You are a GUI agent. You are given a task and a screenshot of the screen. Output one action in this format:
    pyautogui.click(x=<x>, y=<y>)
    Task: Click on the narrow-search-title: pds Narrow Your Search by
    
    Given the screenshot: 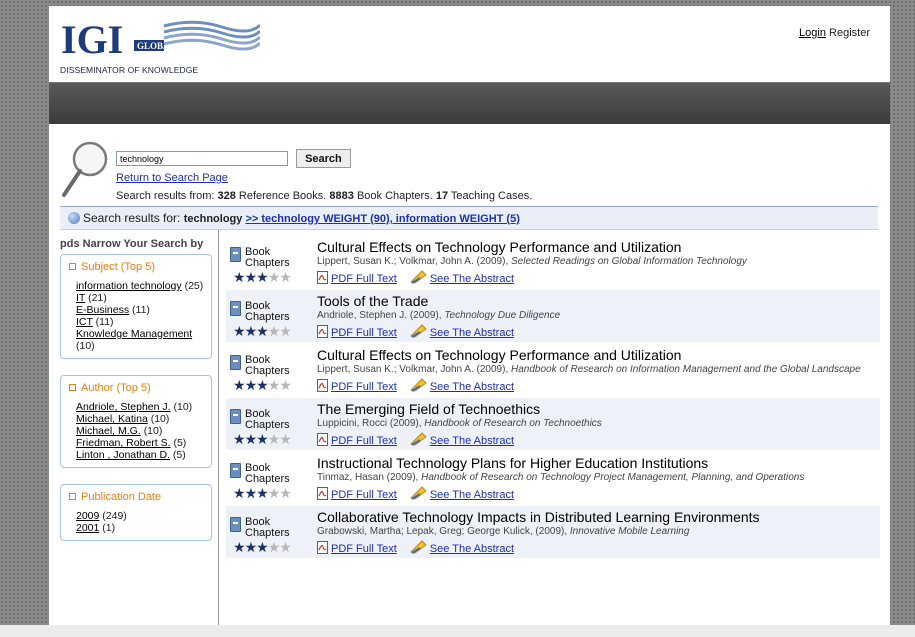 What is the action you would take?
    pyautogui.click(x=132, y=244)
    